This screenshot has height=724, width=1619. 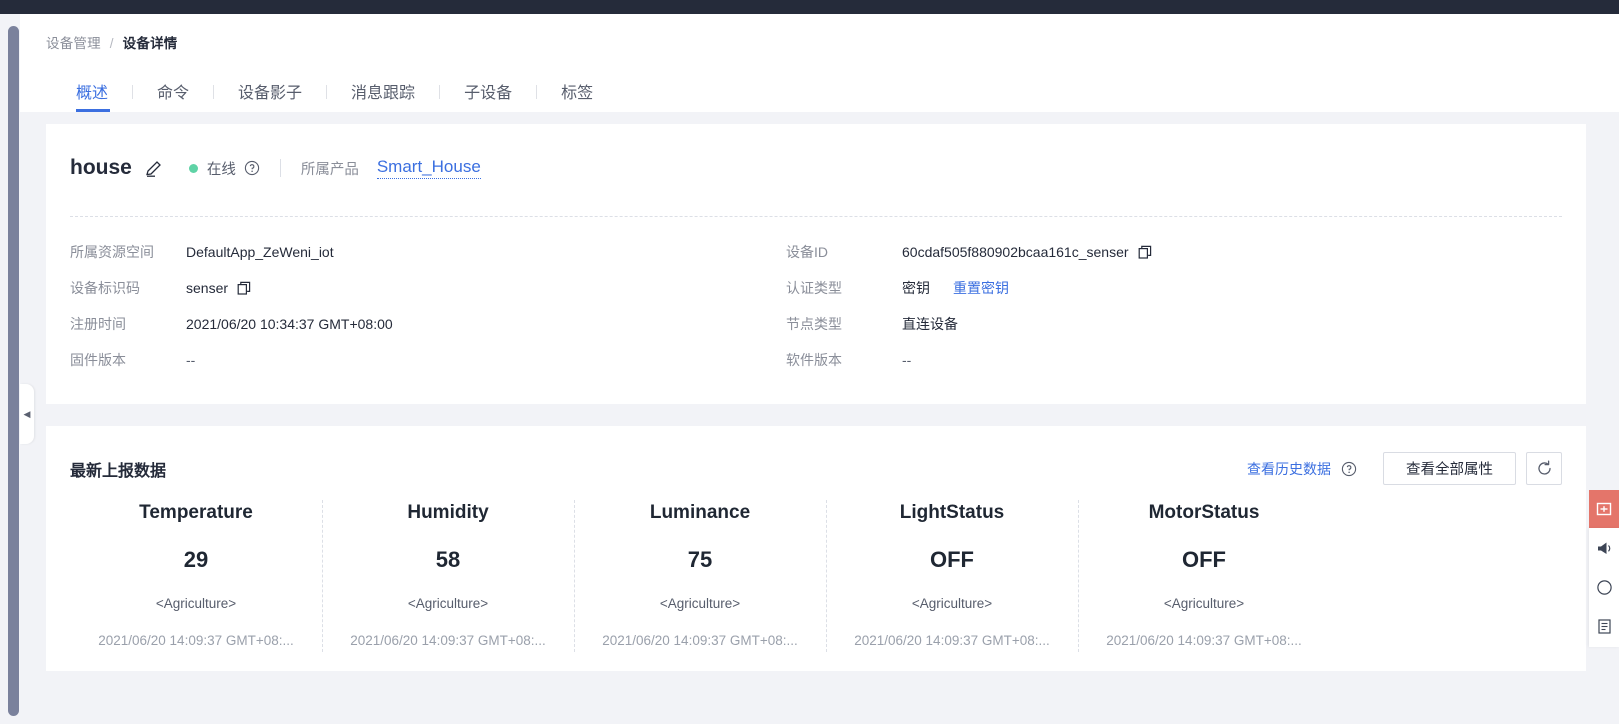 I want to click on product-link: Smart_House, so click(x=428, y=168).